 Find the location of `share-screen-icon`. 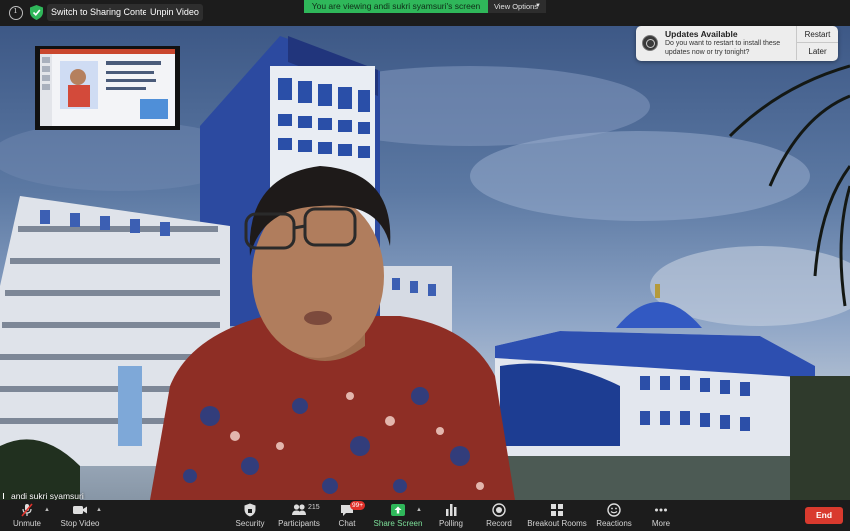

share-screen-icon is located at coordinates (398, 510).